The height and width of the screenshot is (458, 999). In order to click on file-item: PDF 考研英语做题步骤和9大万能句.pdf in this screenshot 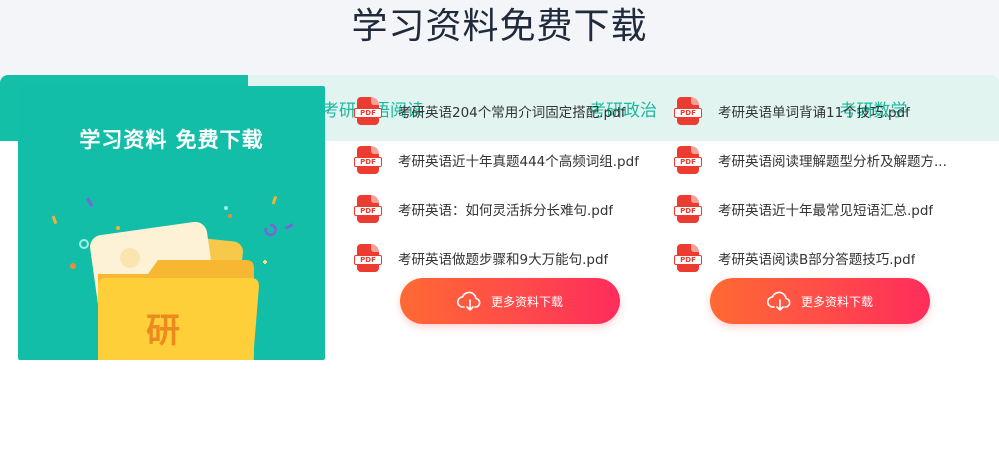, I will do `click(504, 257)`.